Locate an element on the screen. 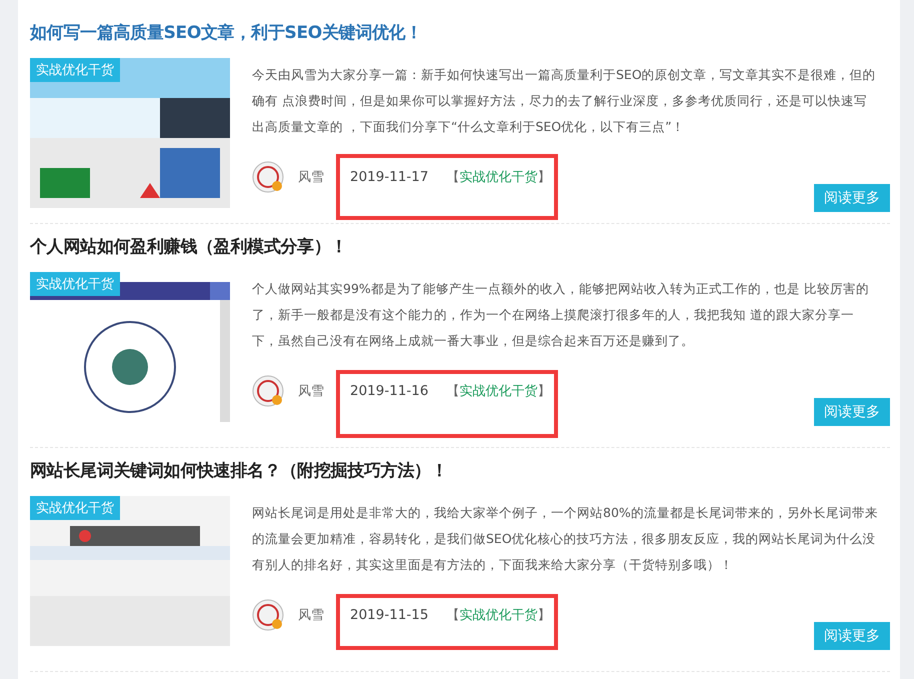 This screenshot has height=679, width=914. post-date: 2019-11-17 is located at coordinates (389, 177).